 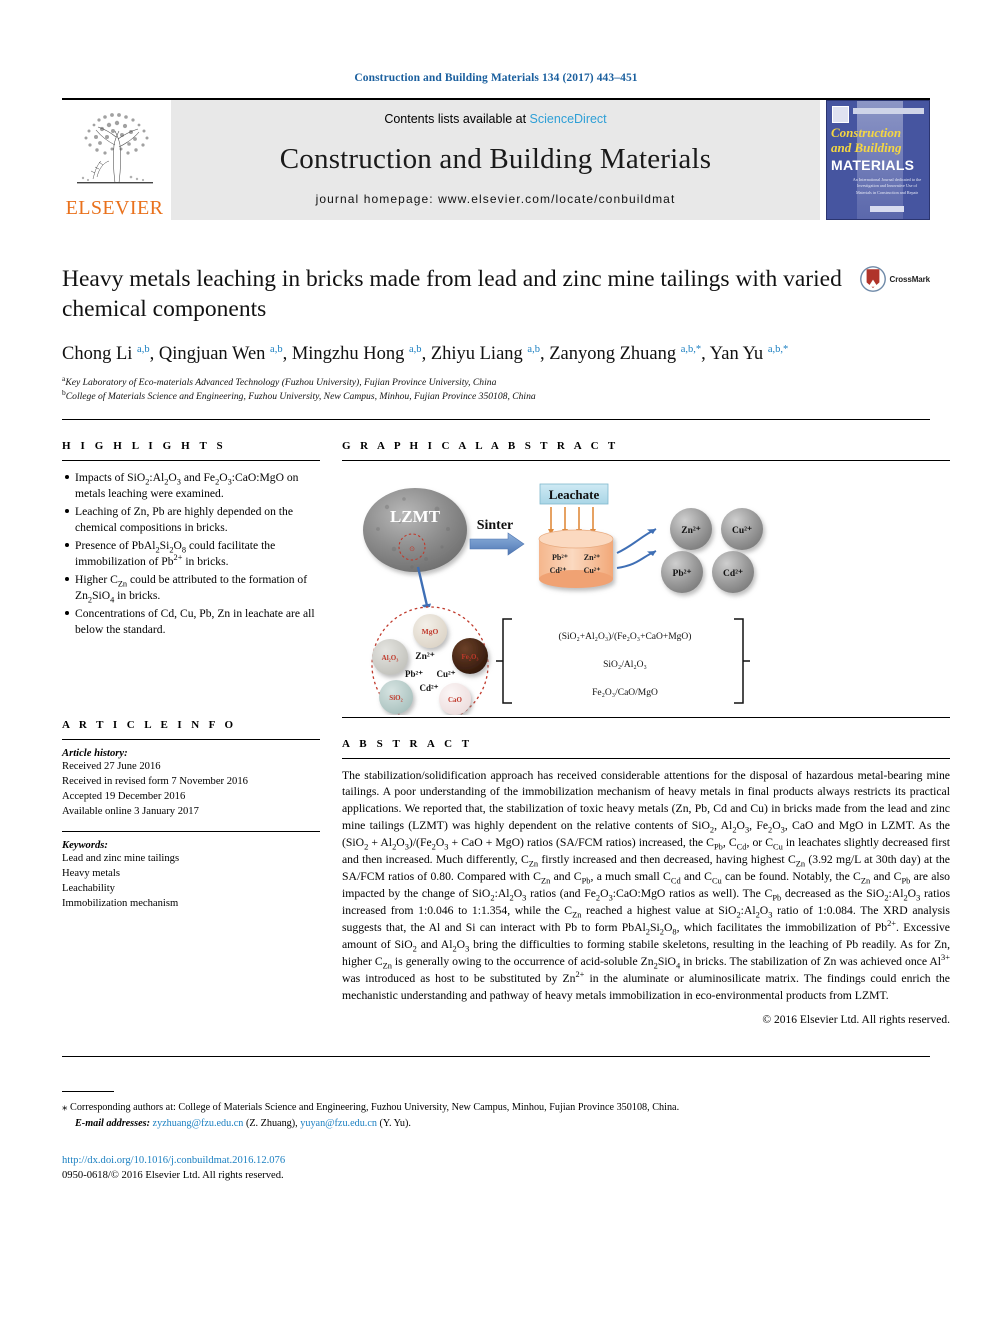 I want to click on ratio-line-2: SiO₂/Al₂O₃, so click(x=625, y=665).